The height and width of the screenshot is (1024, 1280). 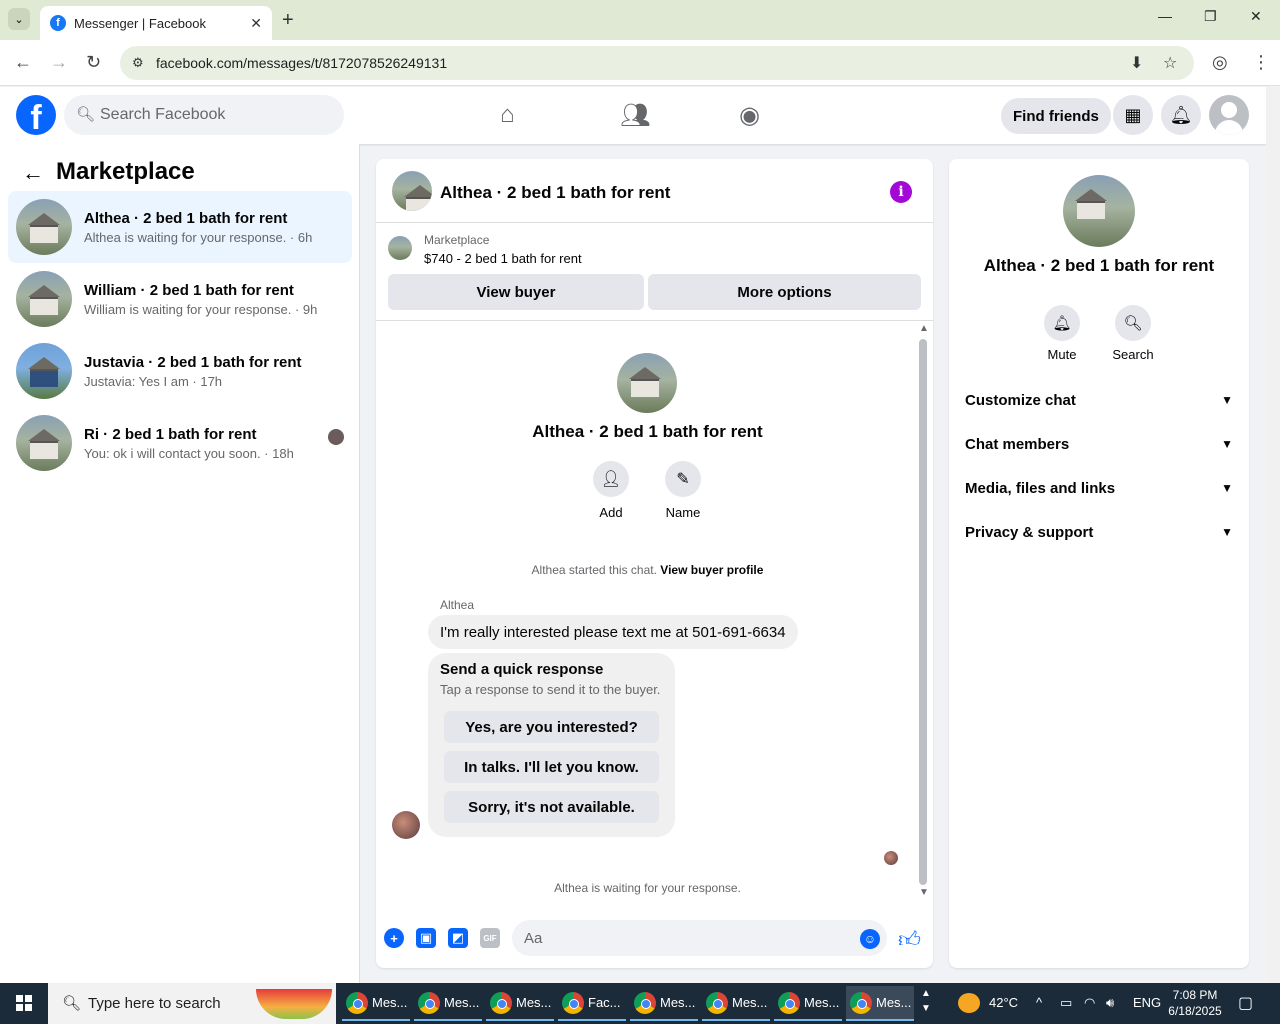 I want to click on name-action: ✎ Name, so click(x=683, y=490).